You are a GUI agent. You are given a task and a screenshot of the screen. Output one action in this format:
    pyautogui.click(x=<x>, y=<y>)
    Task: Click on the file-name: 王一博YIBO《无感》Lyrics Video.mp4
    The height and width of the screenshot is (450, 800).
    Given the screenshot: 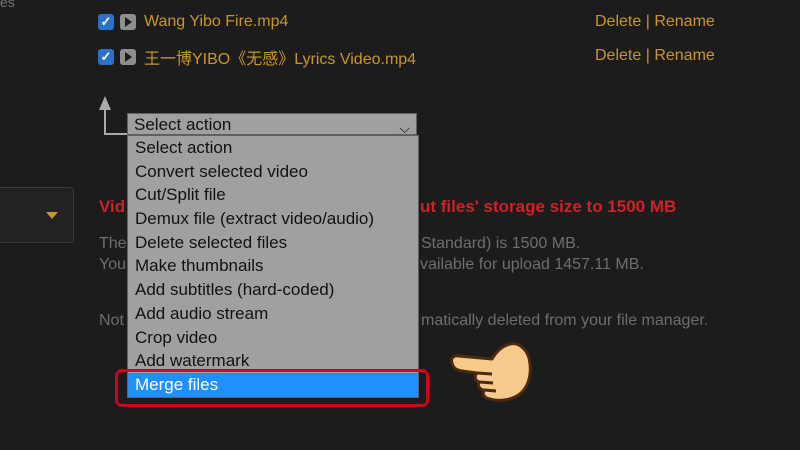 What is the action you would take?
    pyautogui.click(x=280, y=57)
    